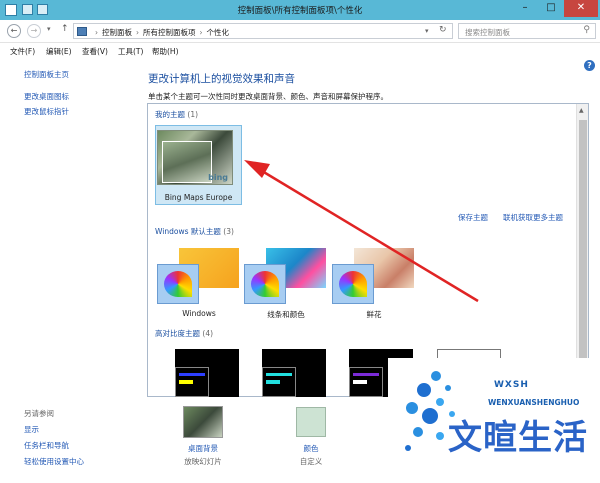 This screenshot has height=483, width=600. Describe the element at coordinates (257, 169) in the screenshot. I see `arrow-head` at that location.